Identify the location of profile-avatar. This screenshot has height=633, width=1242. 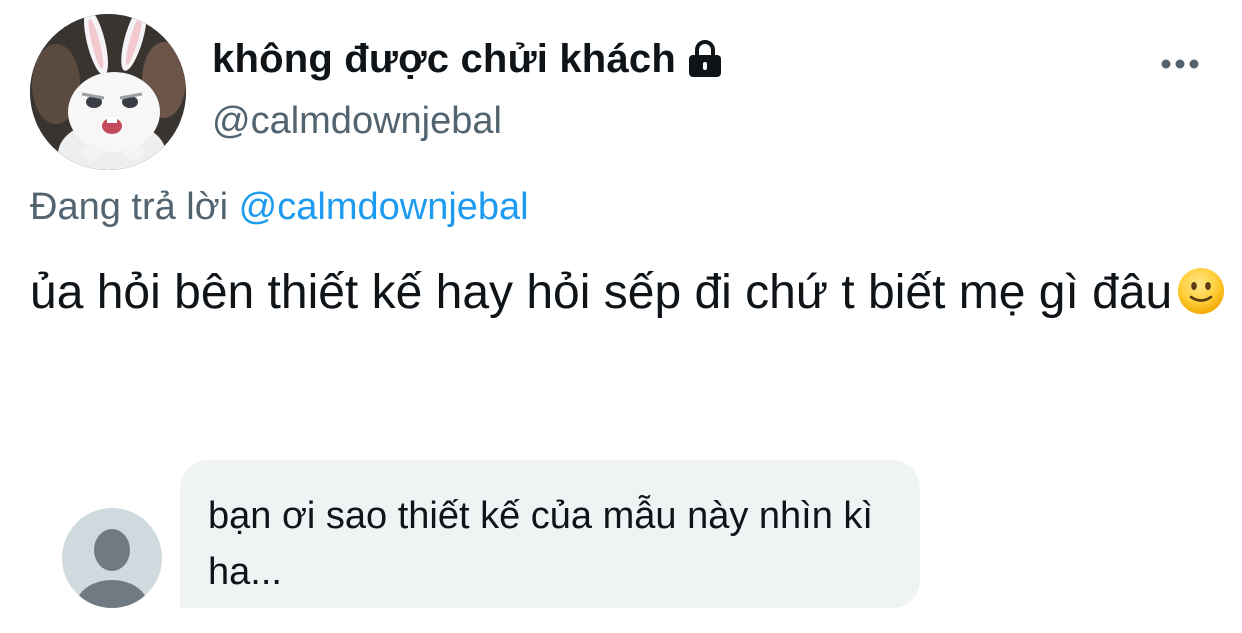
(108, 92).